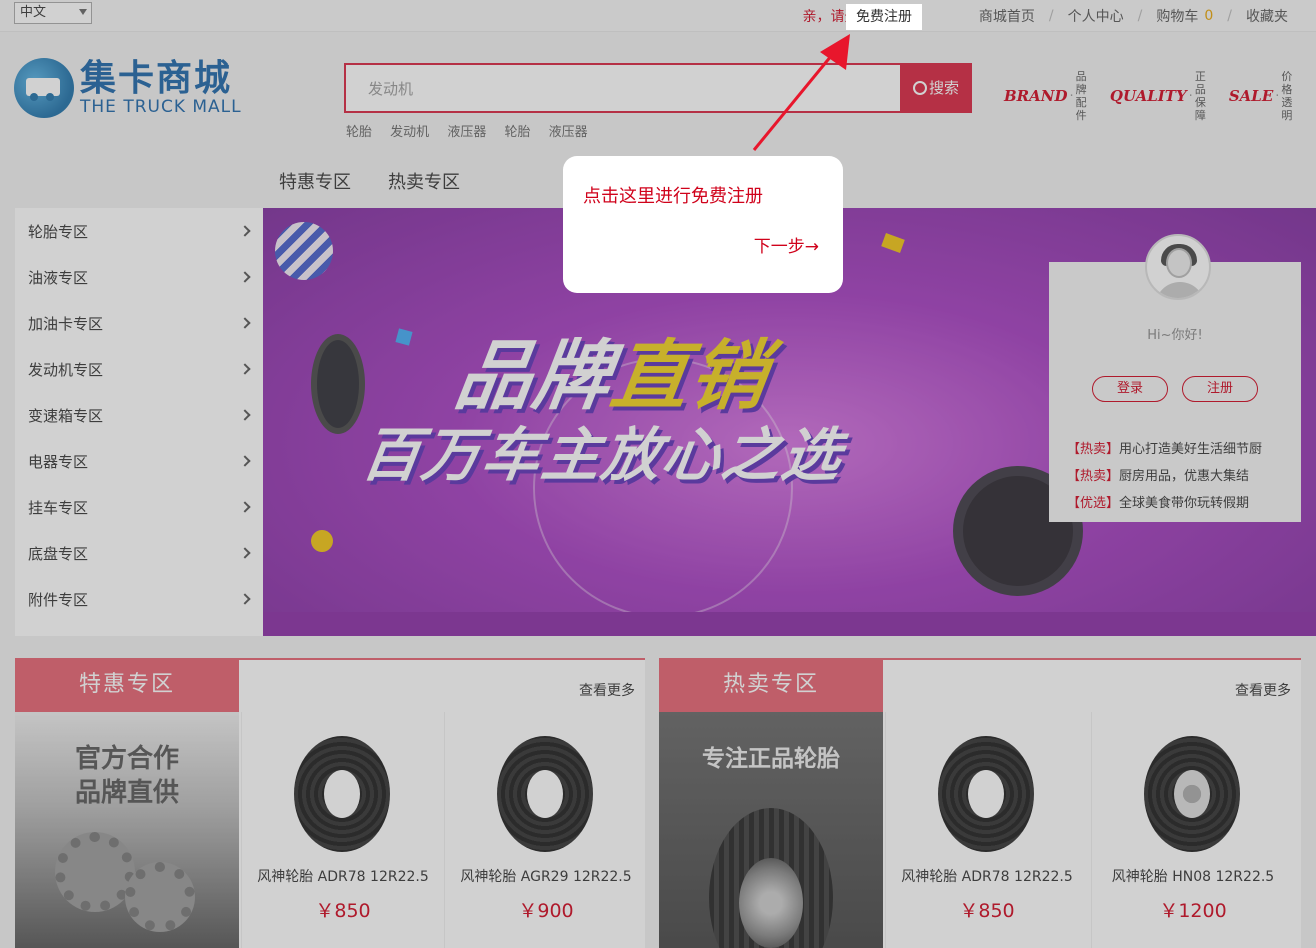 This screenshot has height=948, width=1316. I want to click on nav-item-specials: 特惠专区, so click(315, 181).